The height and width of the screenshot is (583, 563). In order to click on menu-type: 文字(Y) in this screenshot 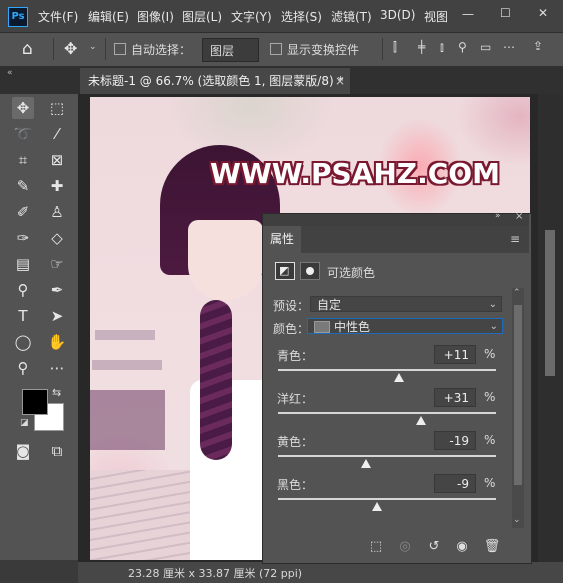, I will do `click(251, 16)`.